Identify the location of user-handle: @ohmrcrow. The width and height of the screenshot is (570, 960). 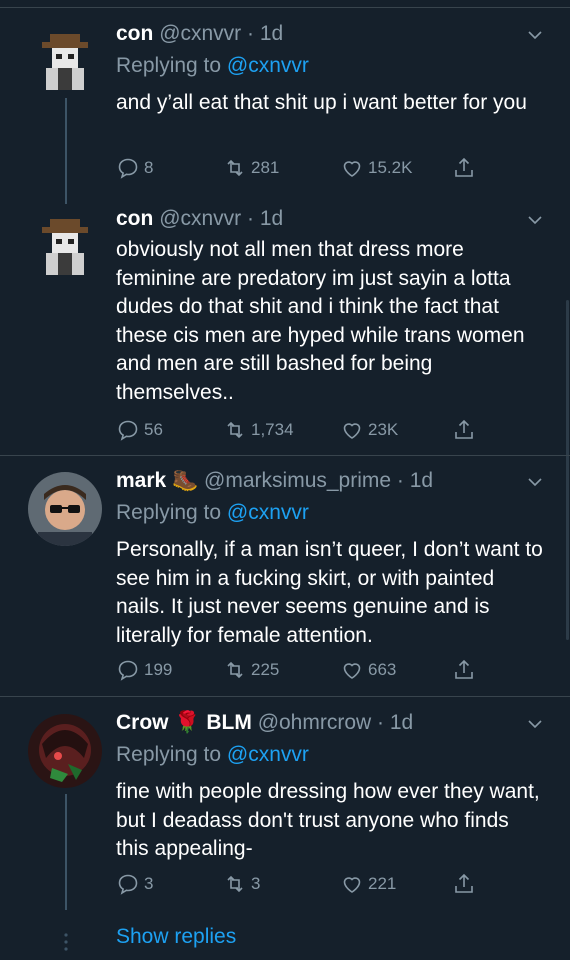
(315, 722).